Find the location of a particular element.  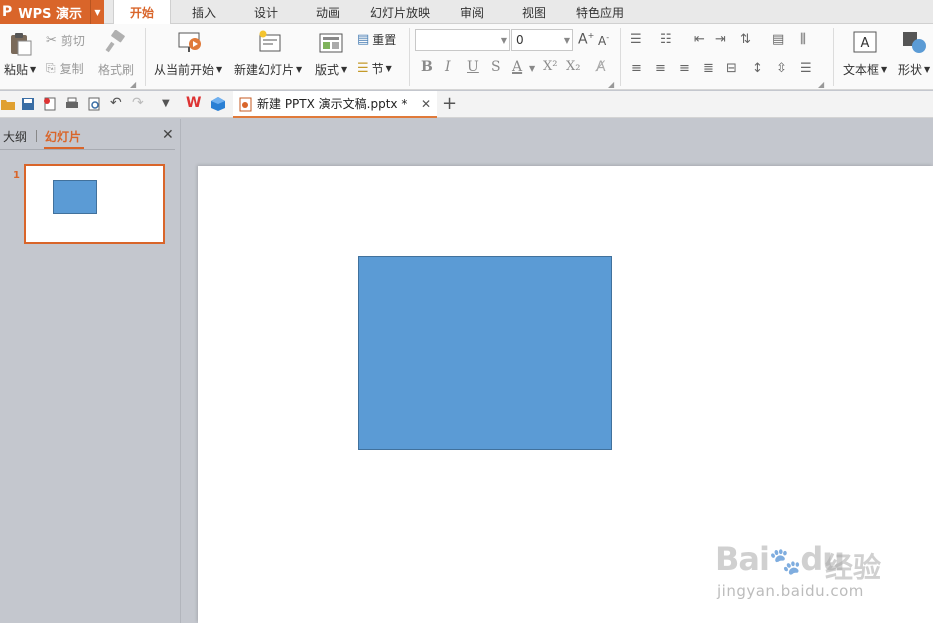

format-painter-label: 格式刷 is located at coordinates (116, 70).